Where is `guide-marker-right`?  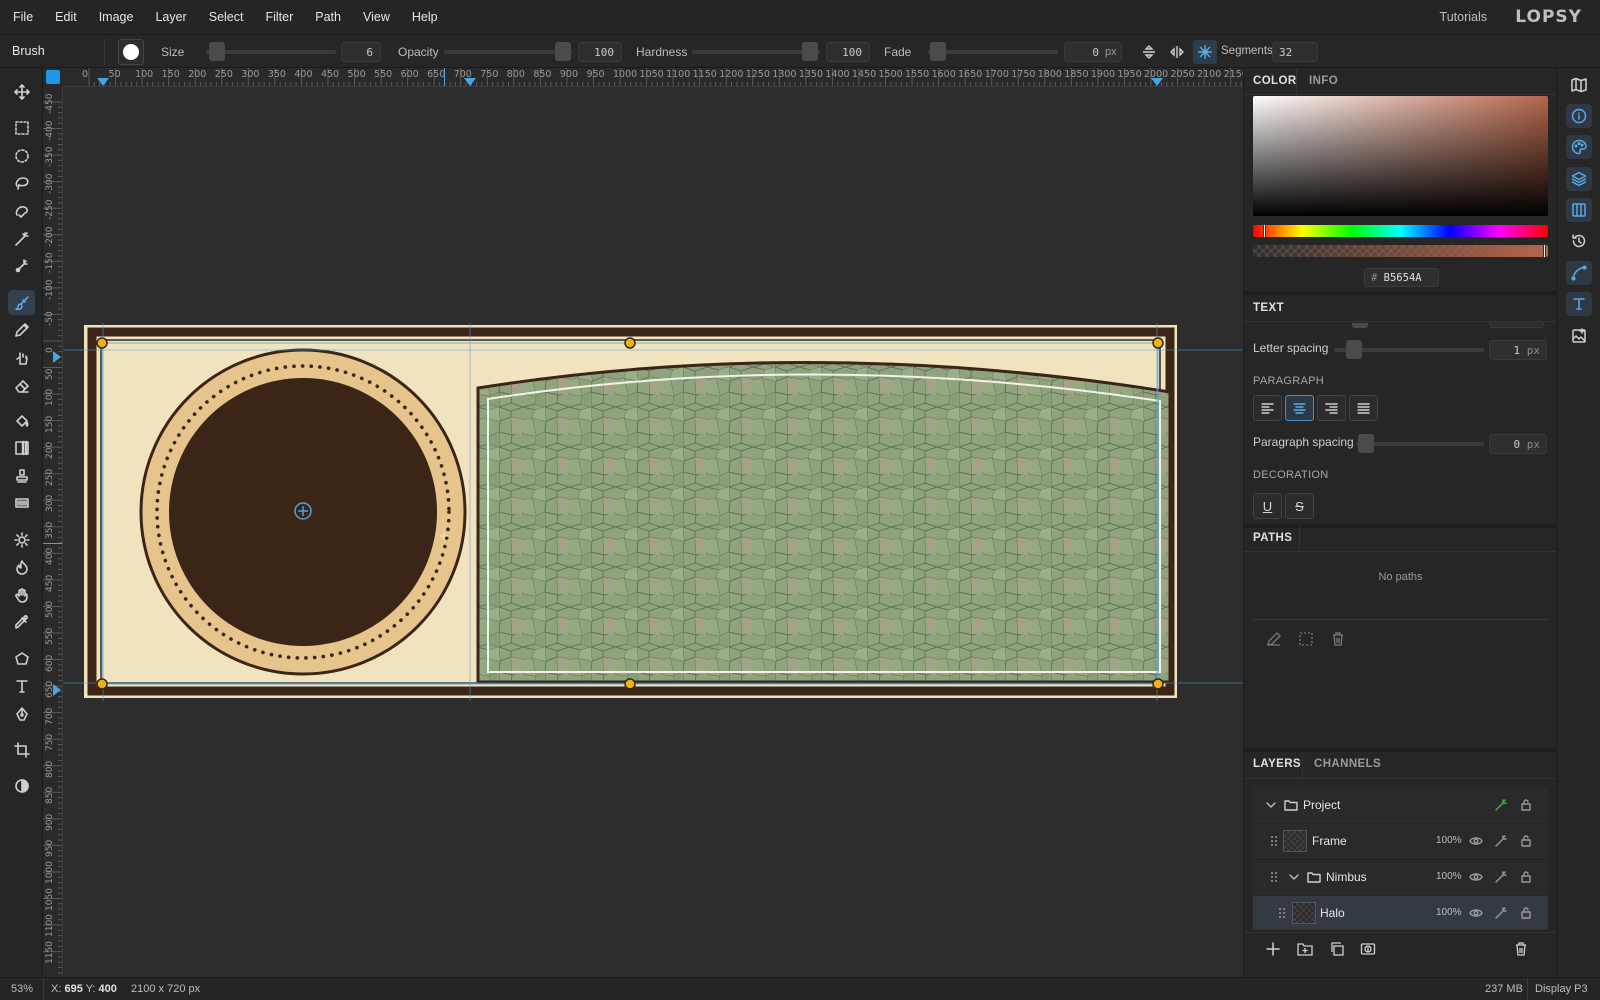 guide-marker-right is located at coordinates (1157, 82).